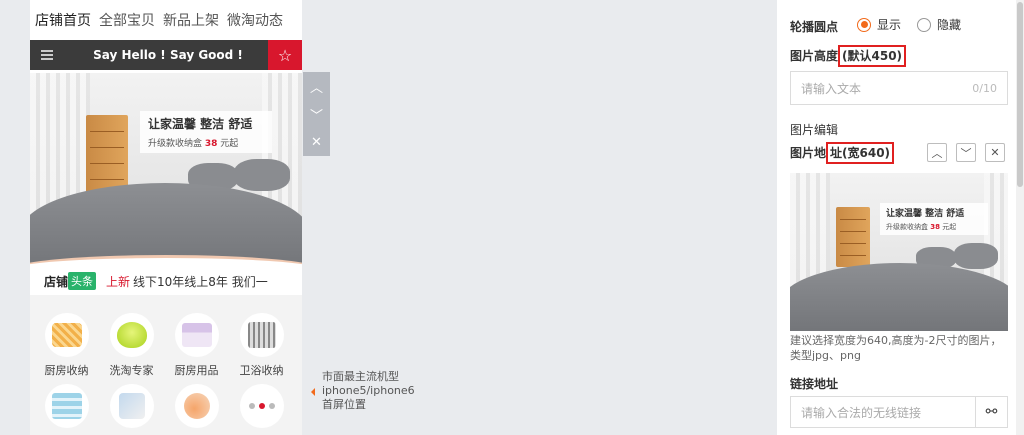 This screenshot has height=435, width=1024. Describe the element at coordinates (914, 24) in the screenshot. I see `carousel-dots-radio-group: 显示 隐藏` at that location.